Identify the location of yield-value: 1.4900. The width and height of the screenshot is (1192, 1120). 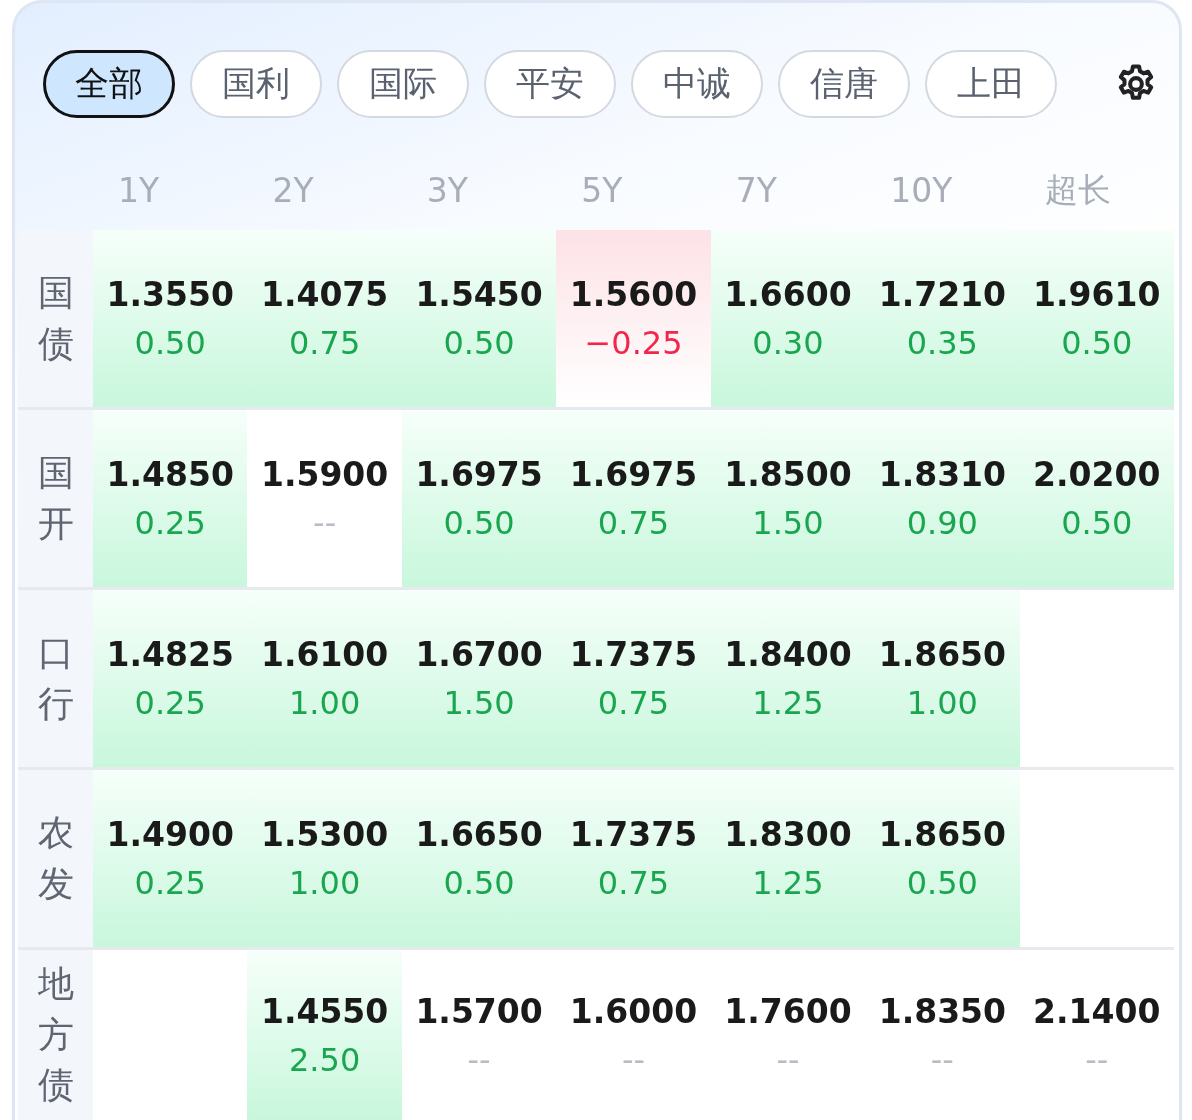
(170, 834).